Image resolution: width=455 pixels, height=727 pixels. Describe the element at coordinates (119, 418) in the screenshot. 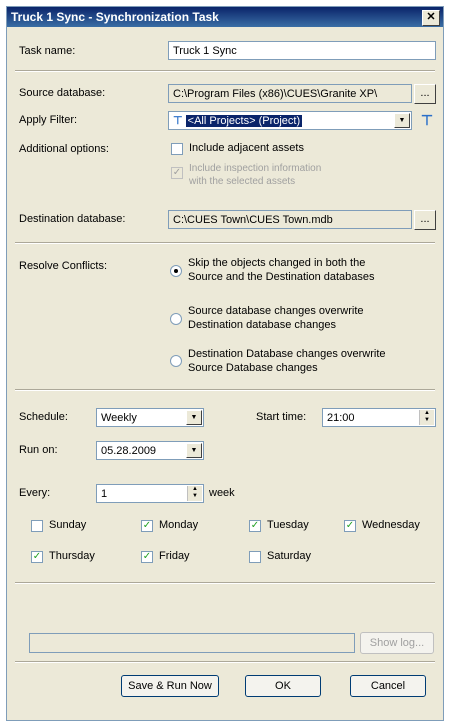

I see `schedule-value: Weekly` at that location.